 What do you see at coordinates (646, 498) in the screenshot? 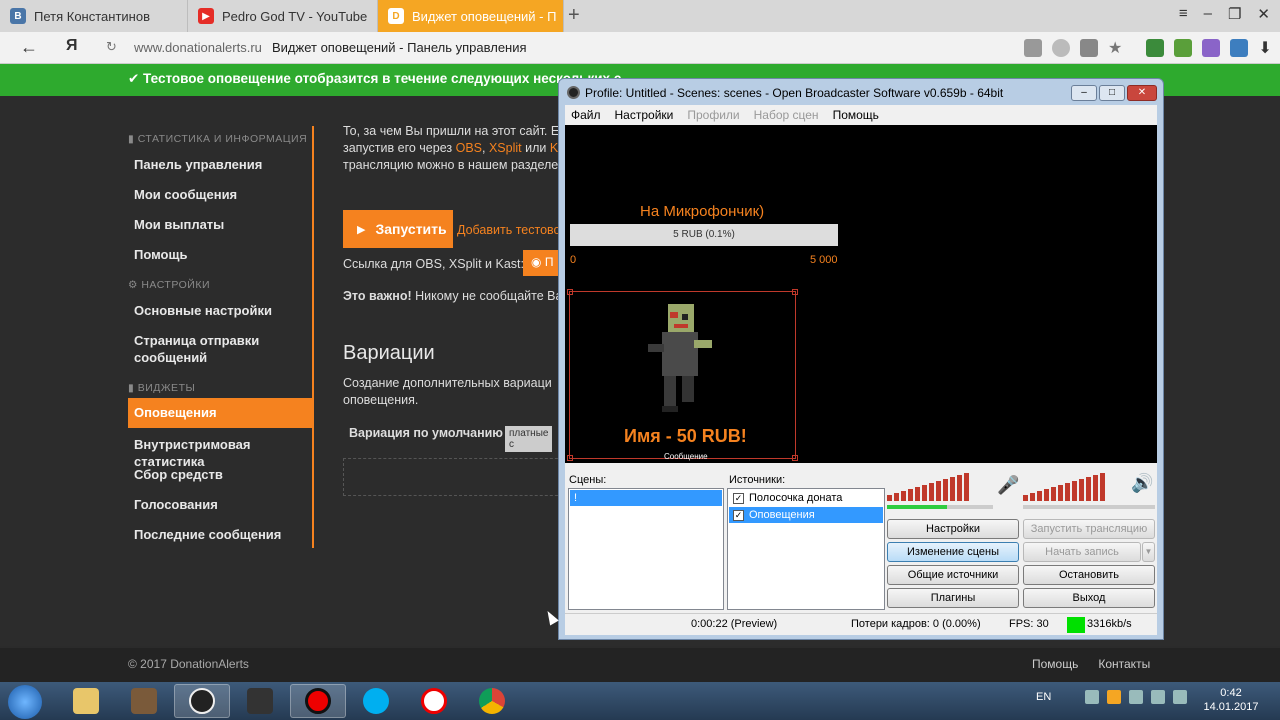
I see `scene-item: !` at bounding box center [646, 498].